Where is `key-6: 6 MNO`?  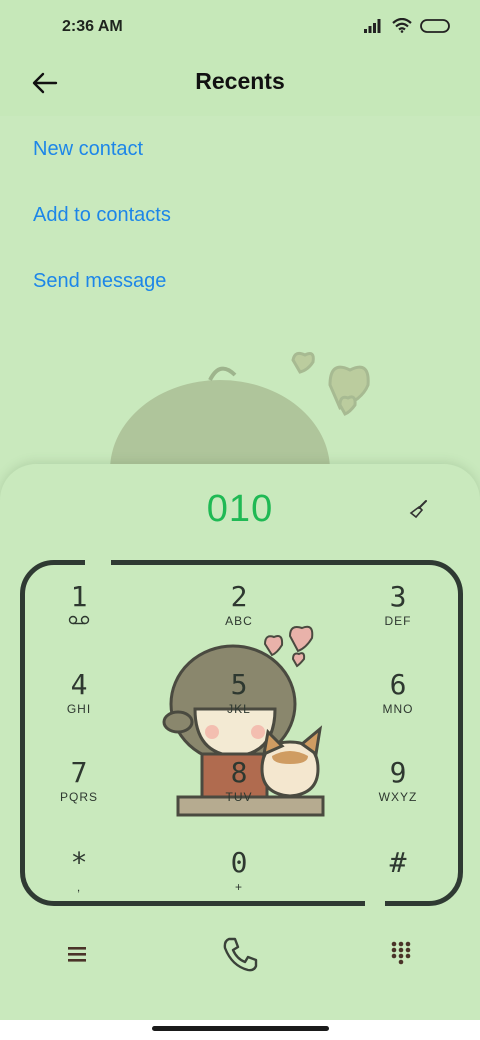
key-6: 6 MNO is located at coordinates (398, 710).